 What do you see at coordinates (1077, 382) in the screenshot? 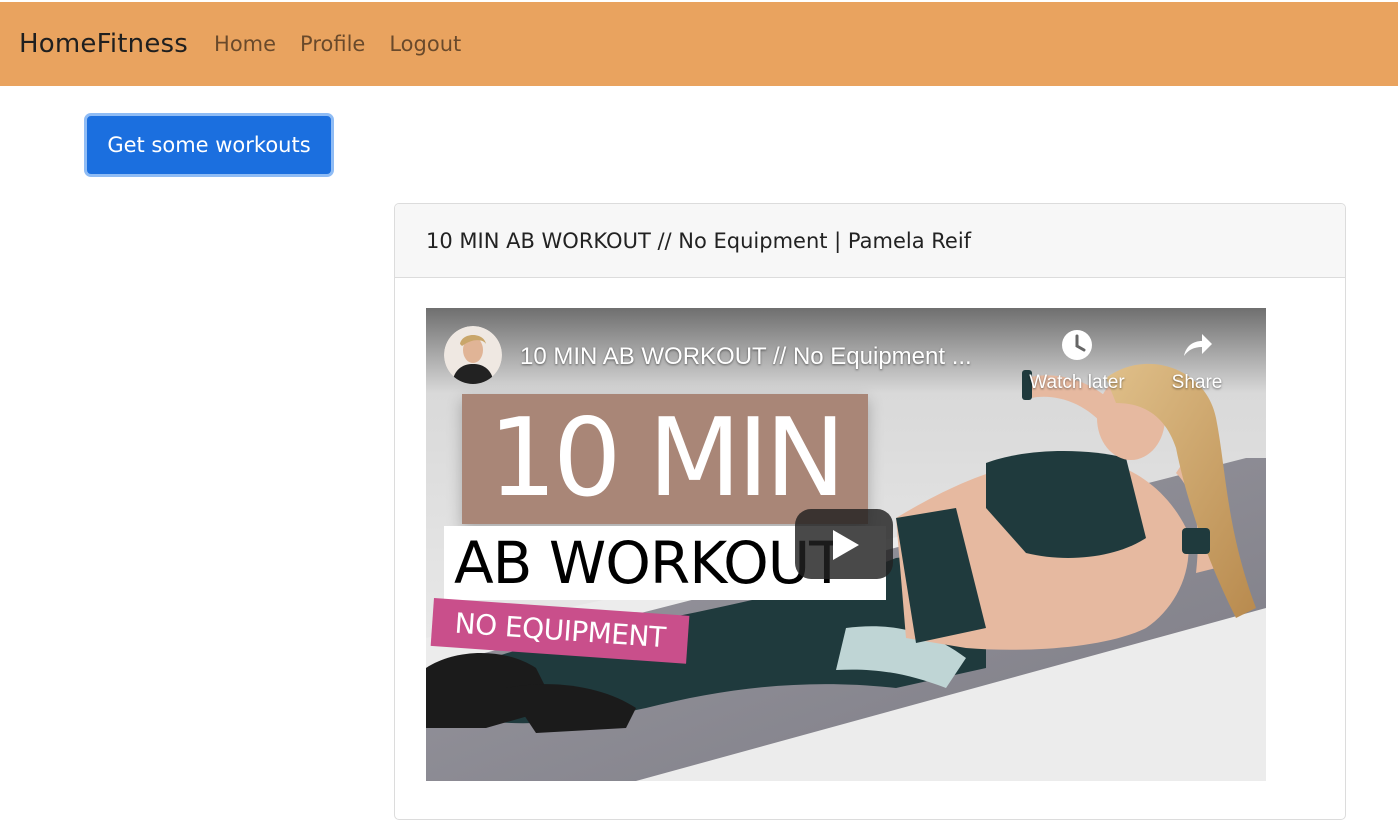
I see `watch-later-label: Watch later` at bounding box center [1077, 382].